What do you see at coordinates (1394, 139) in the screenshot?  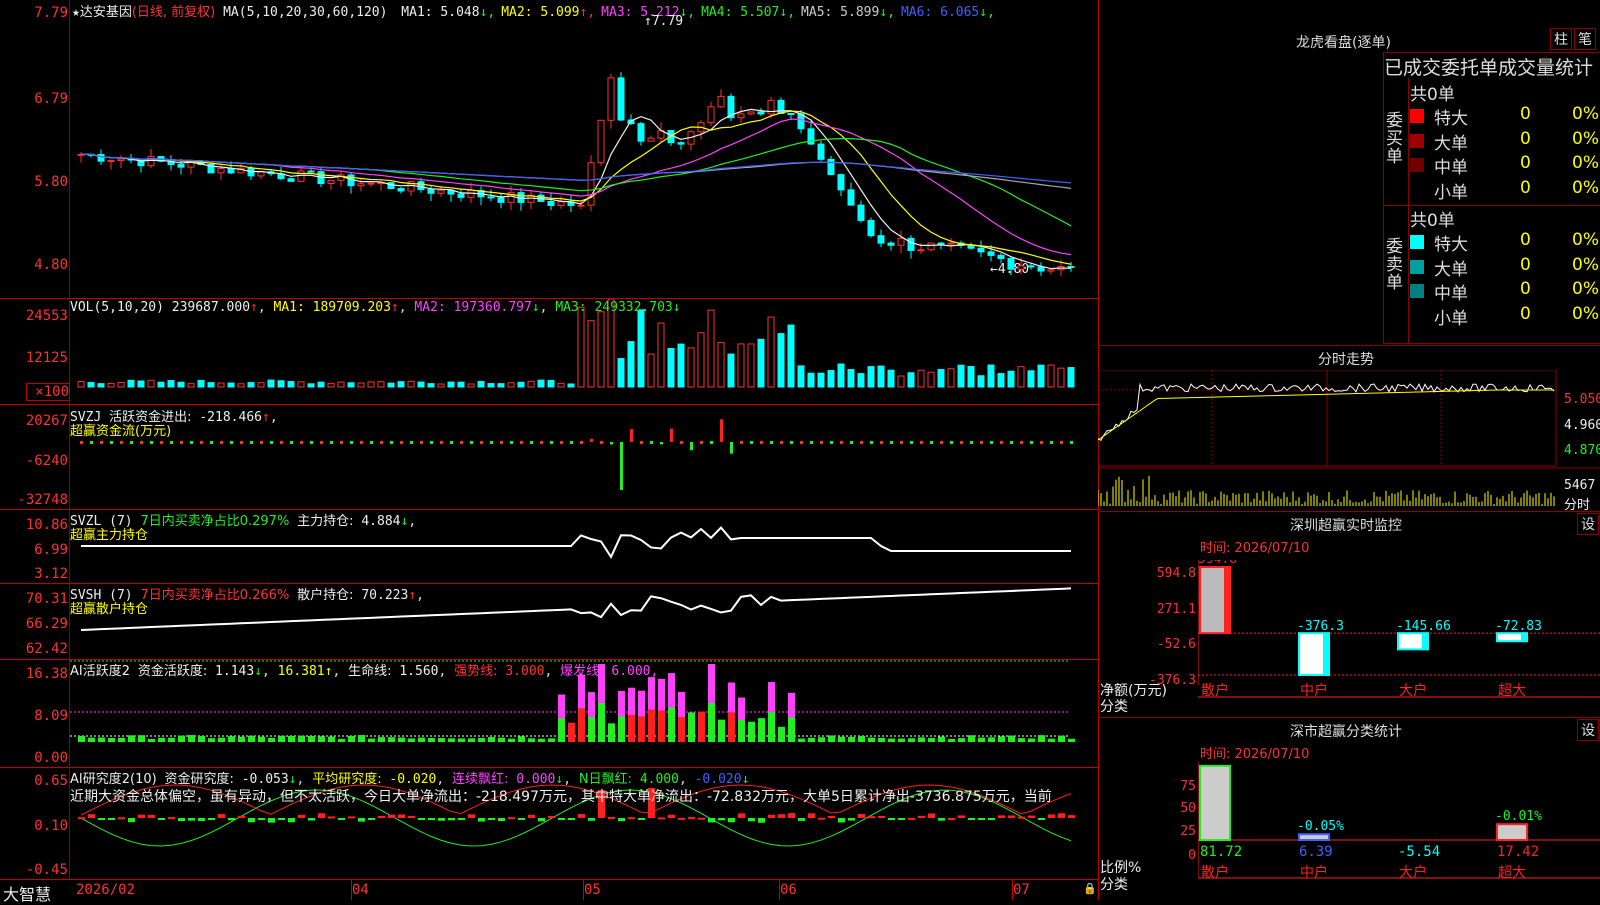 I see `buy-orders-label: 委买单` at bounding box center [1394, 139].